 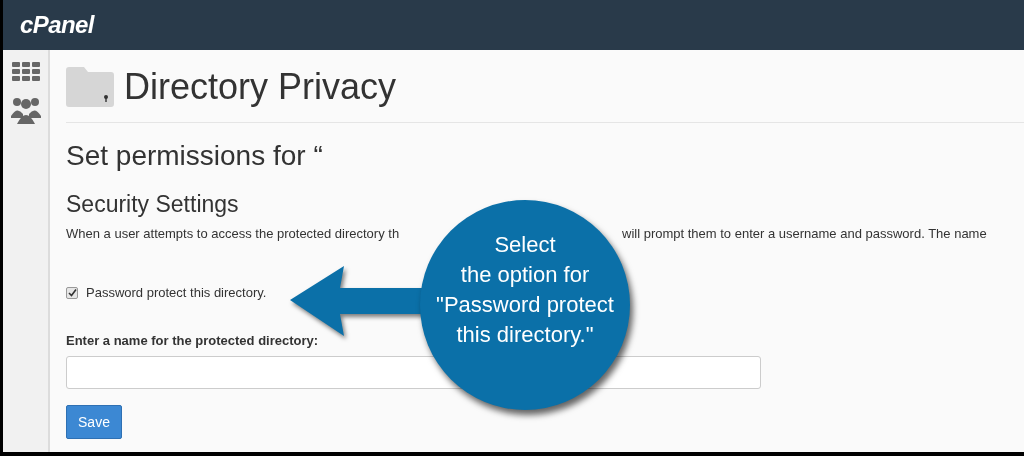 I want to click on callout-text: Select, so click(x=525, y=245).